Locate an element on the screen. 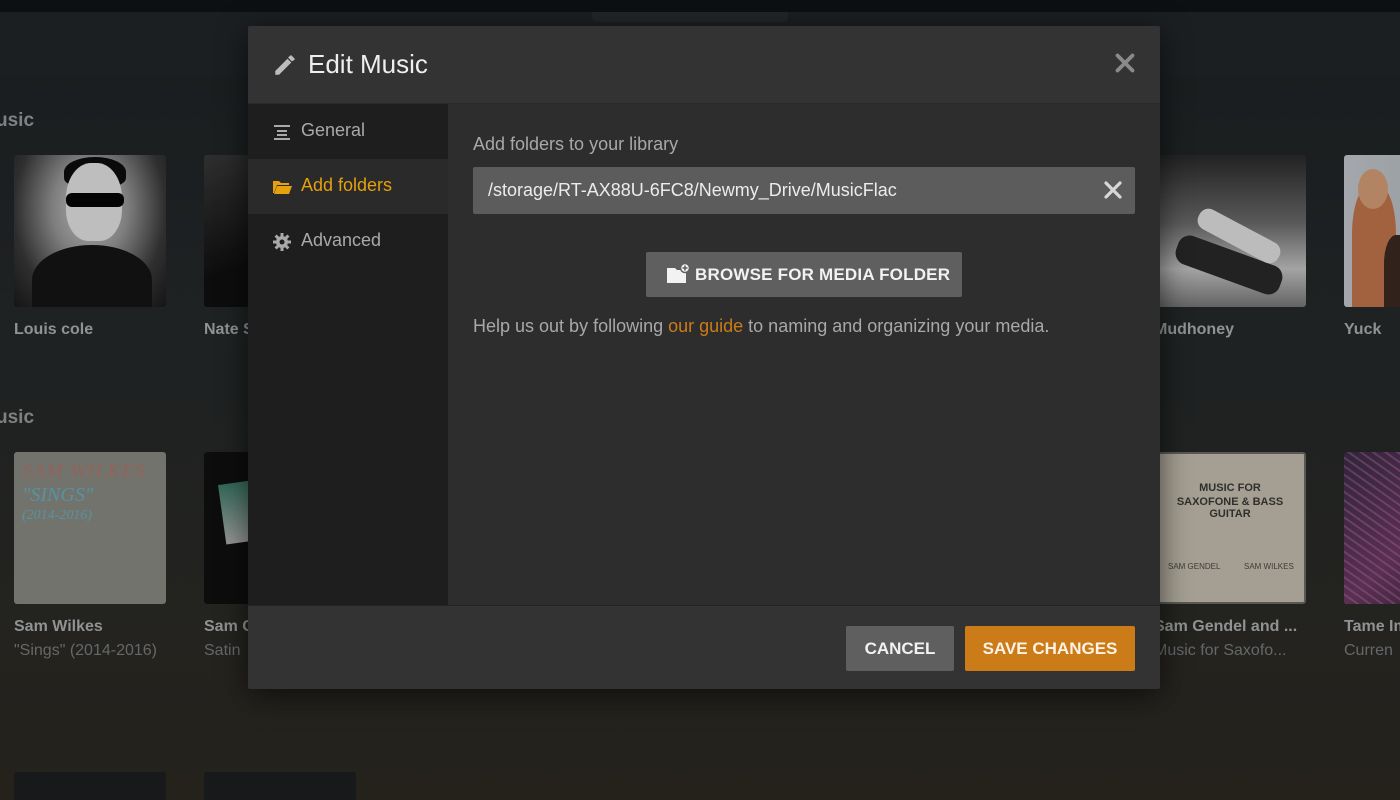 Image resolution: width=1400 pixels, height=800 pixels. list-lines-icon is located at coordinates (282, 132).